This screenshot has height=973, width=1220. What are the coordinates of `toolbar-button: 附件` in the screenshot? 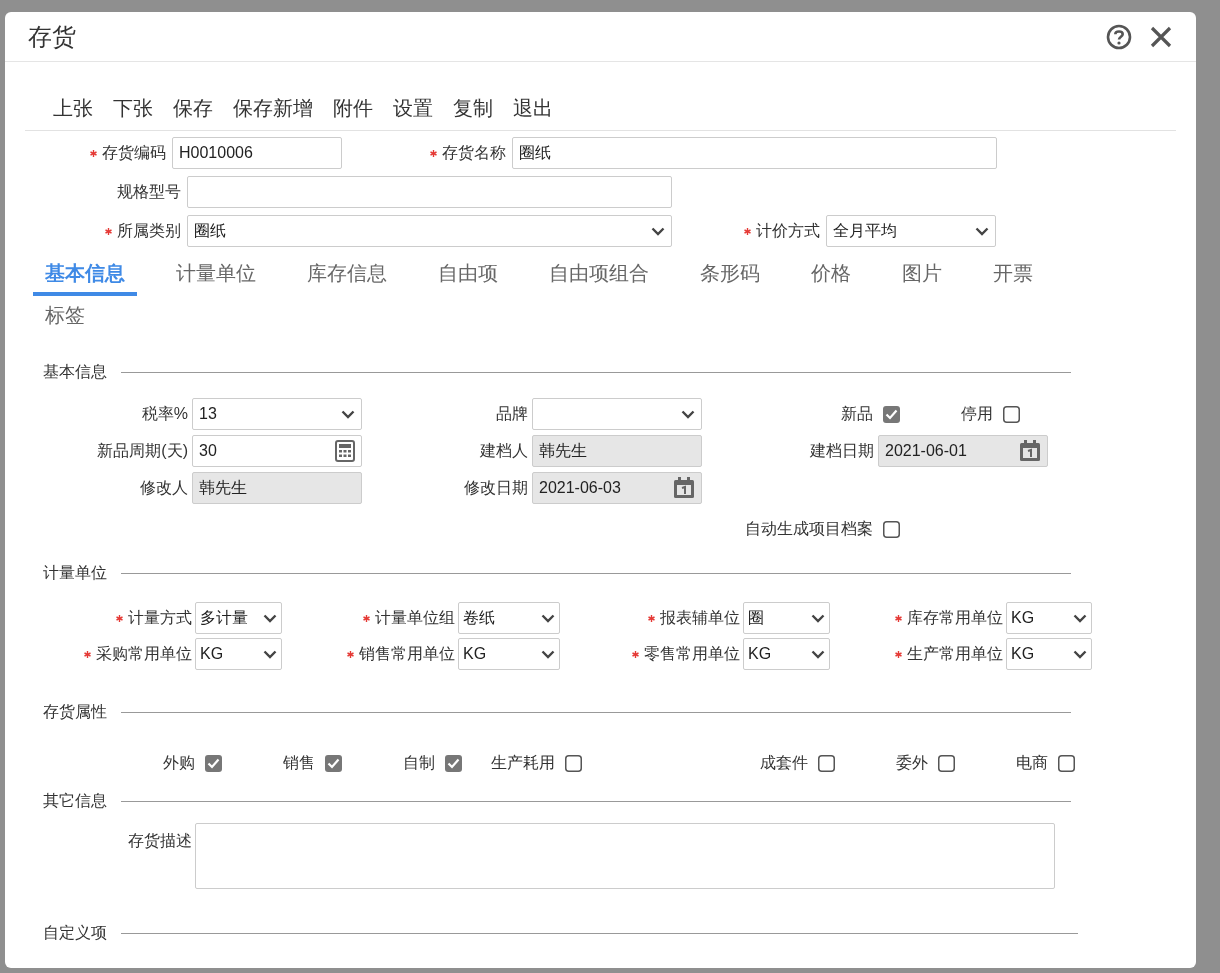 It's located at (353, 108).